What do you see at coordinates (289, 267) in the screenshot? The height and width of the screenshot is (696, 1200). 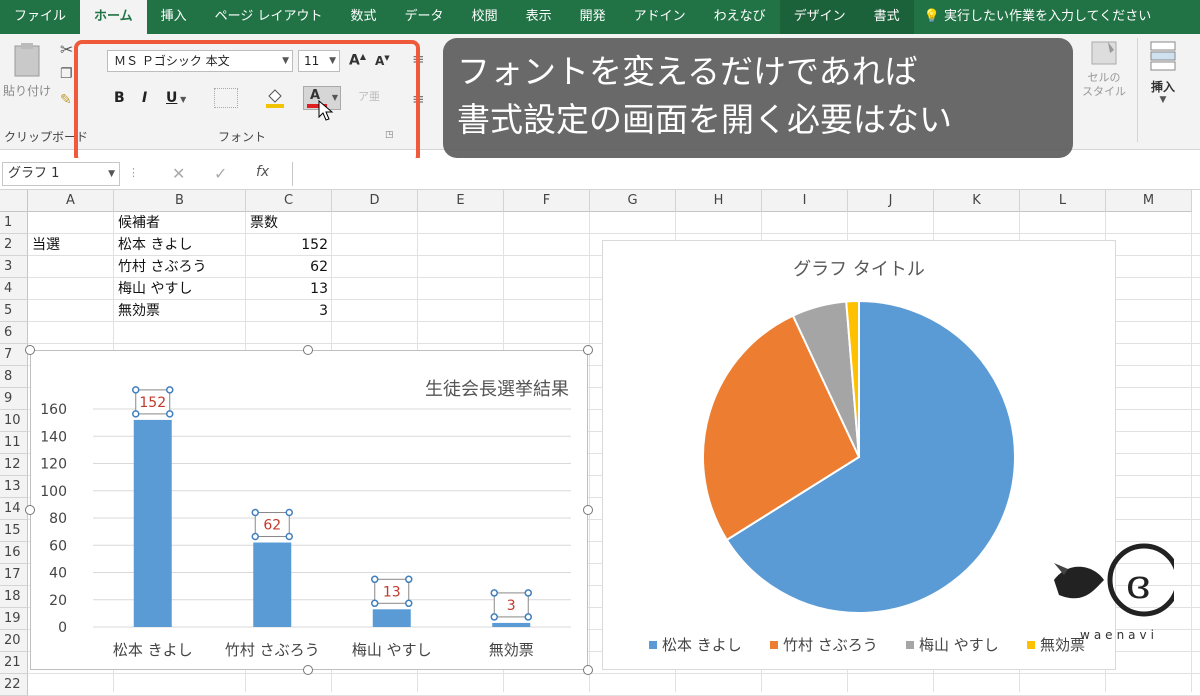 I see `cell-votes: 62` at bounding box center [289, 267].